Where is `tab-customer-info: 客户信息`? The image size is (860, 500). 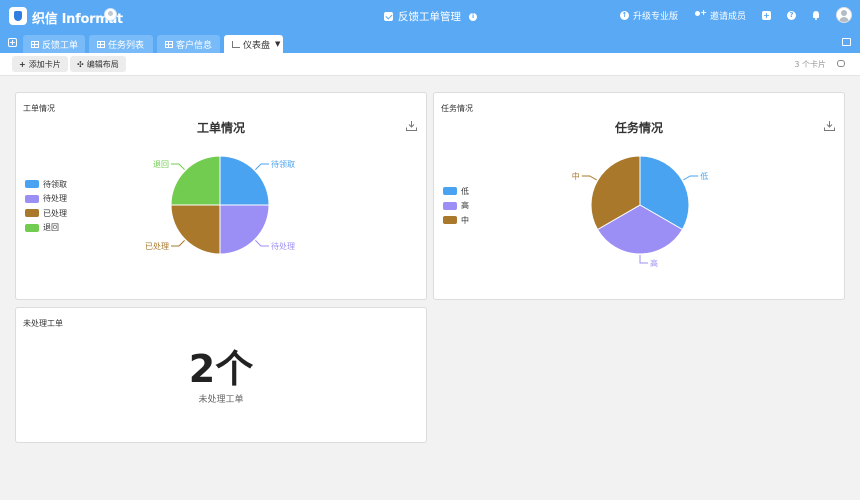
tab-customer-info: 客户信息 is located at coordinates (188, 44).